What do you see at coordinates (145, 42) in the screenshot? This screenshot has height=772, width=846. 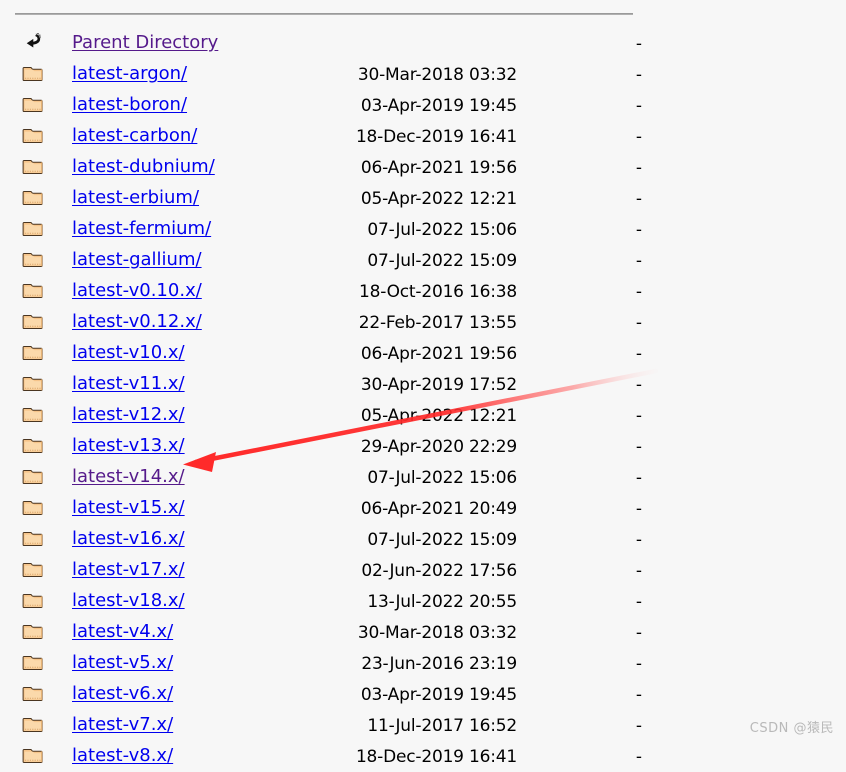 I see `parent-directory-link: Parent Directory` at bounding box center [145, 42].